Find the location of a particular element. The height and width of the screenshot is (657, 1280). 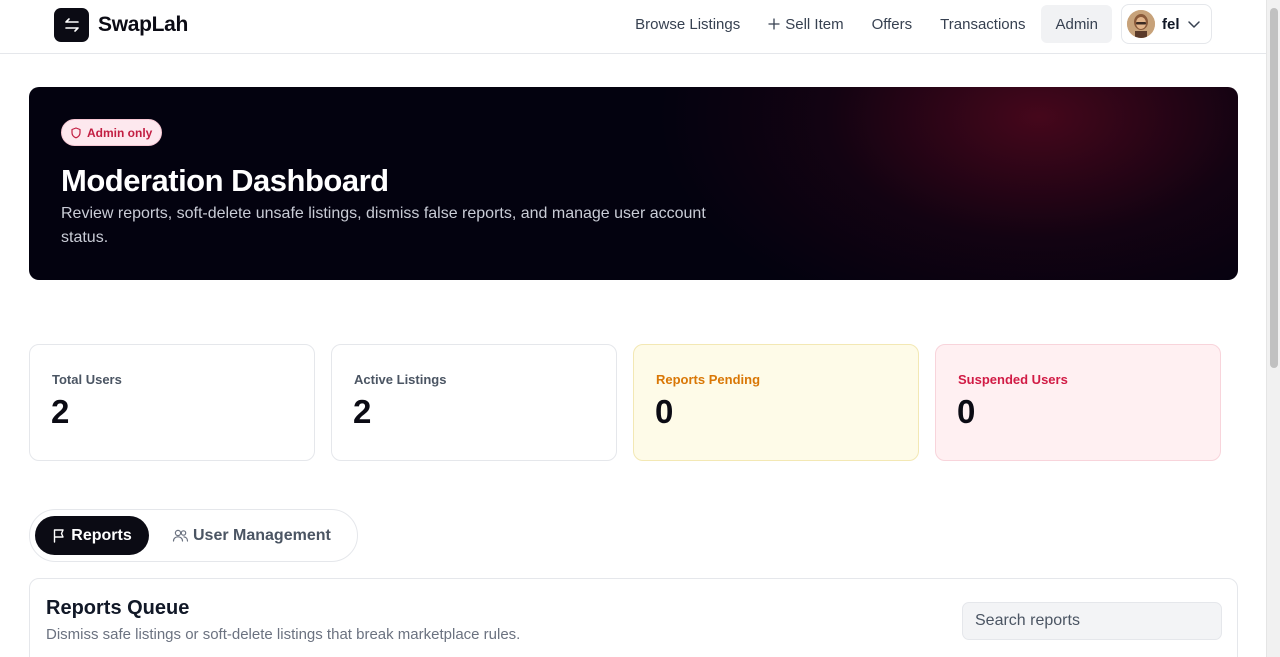

brand-name: SwapLah is located at coordinates (143, 24).